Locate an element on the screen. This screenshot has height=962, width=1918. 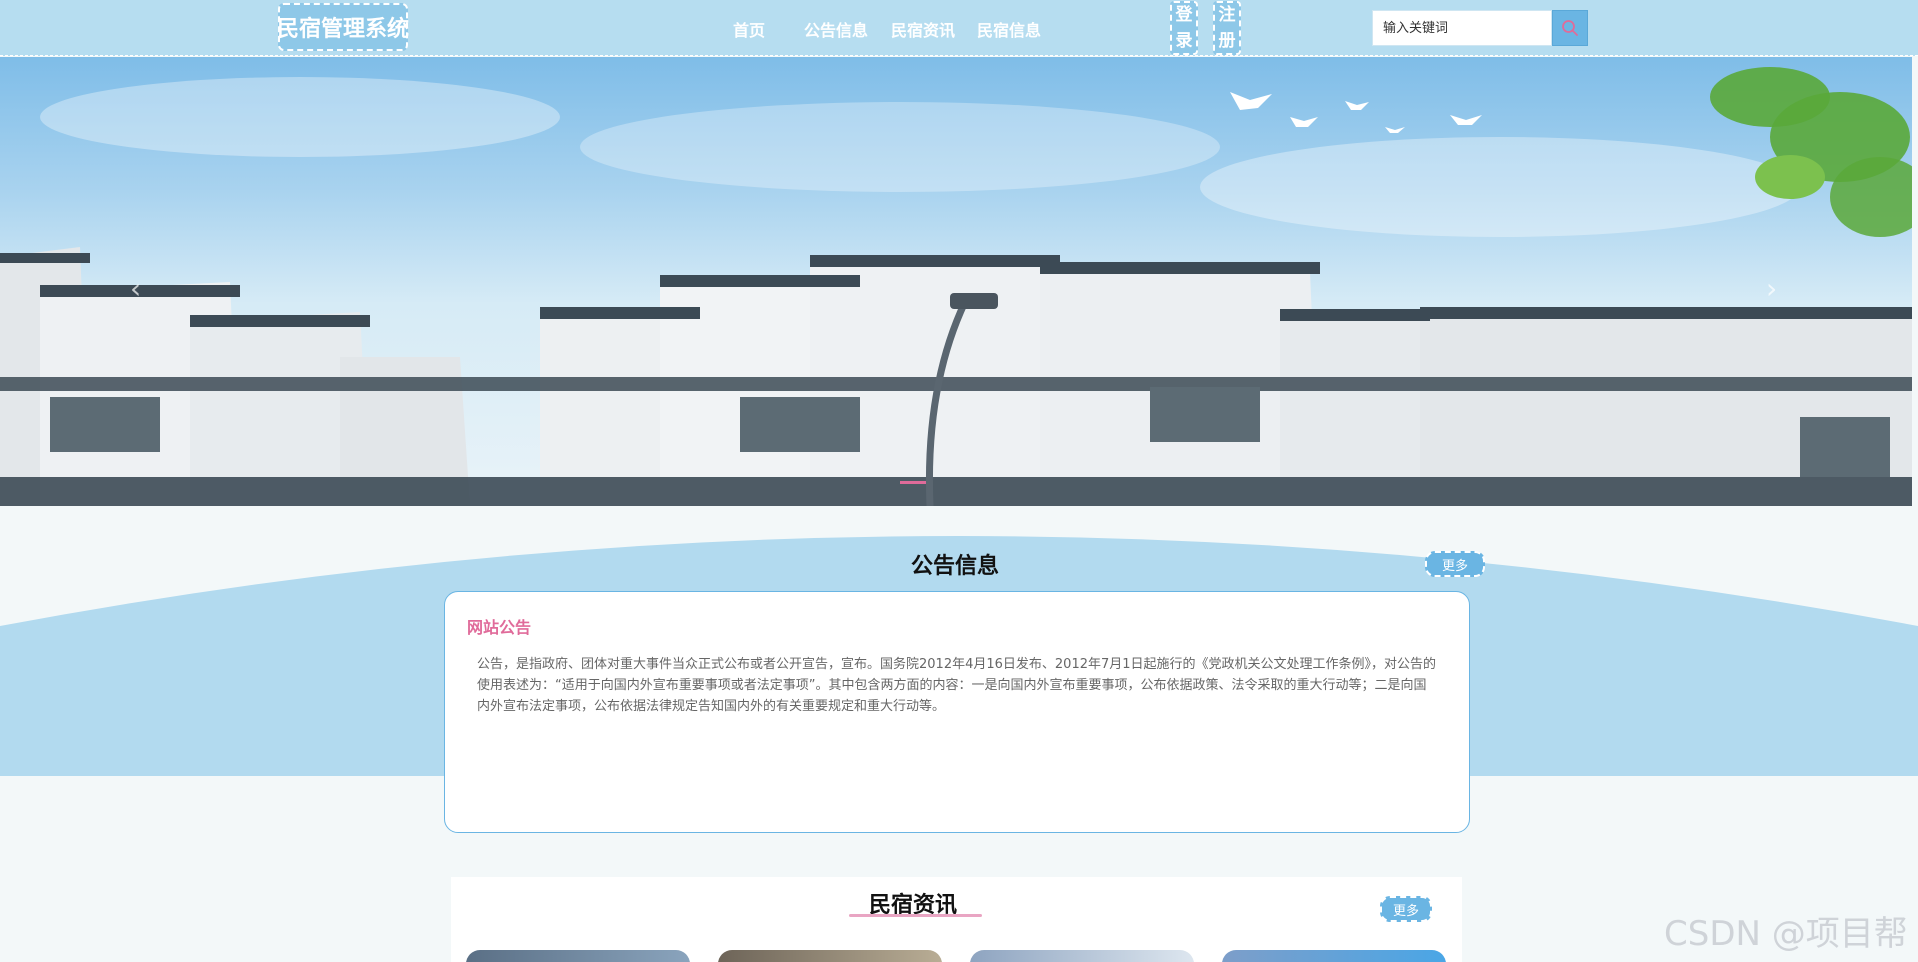
csdn-watermark: CSDN @项目帮 is located at coordinates (1786, 934).